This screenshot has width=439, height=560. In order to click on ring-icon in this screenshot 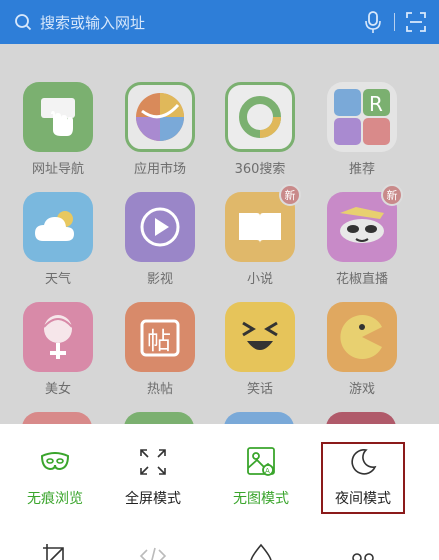, I will do `click(260, 117)`.